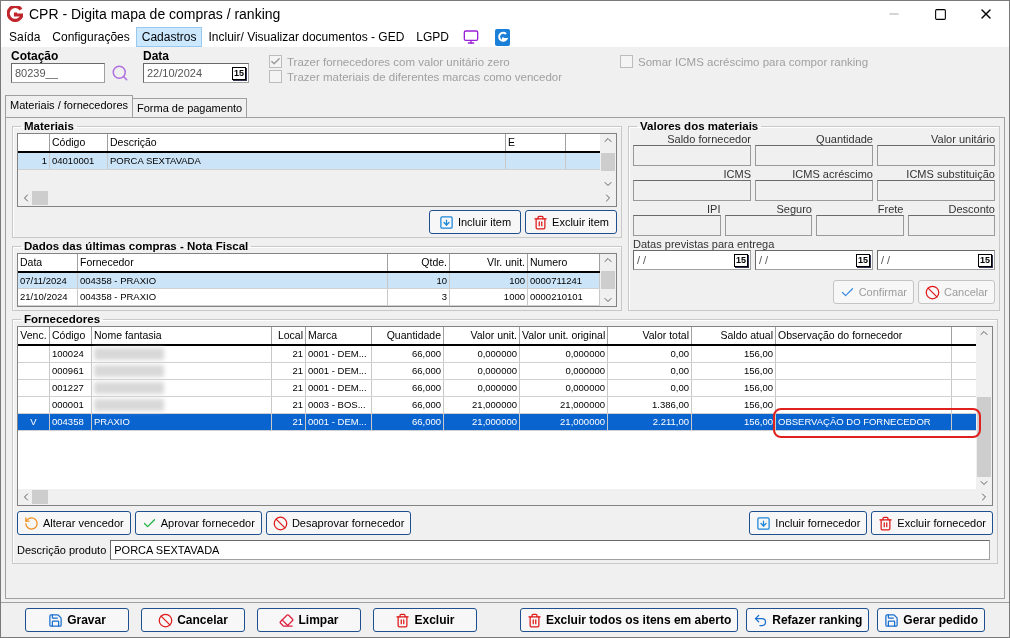 Image resolution: width=1010 pixels, height=638 pixels. Describe the element at coordinates (489, 262) in the screenshot. I see `column-header: Vlr. unit.` at that location.